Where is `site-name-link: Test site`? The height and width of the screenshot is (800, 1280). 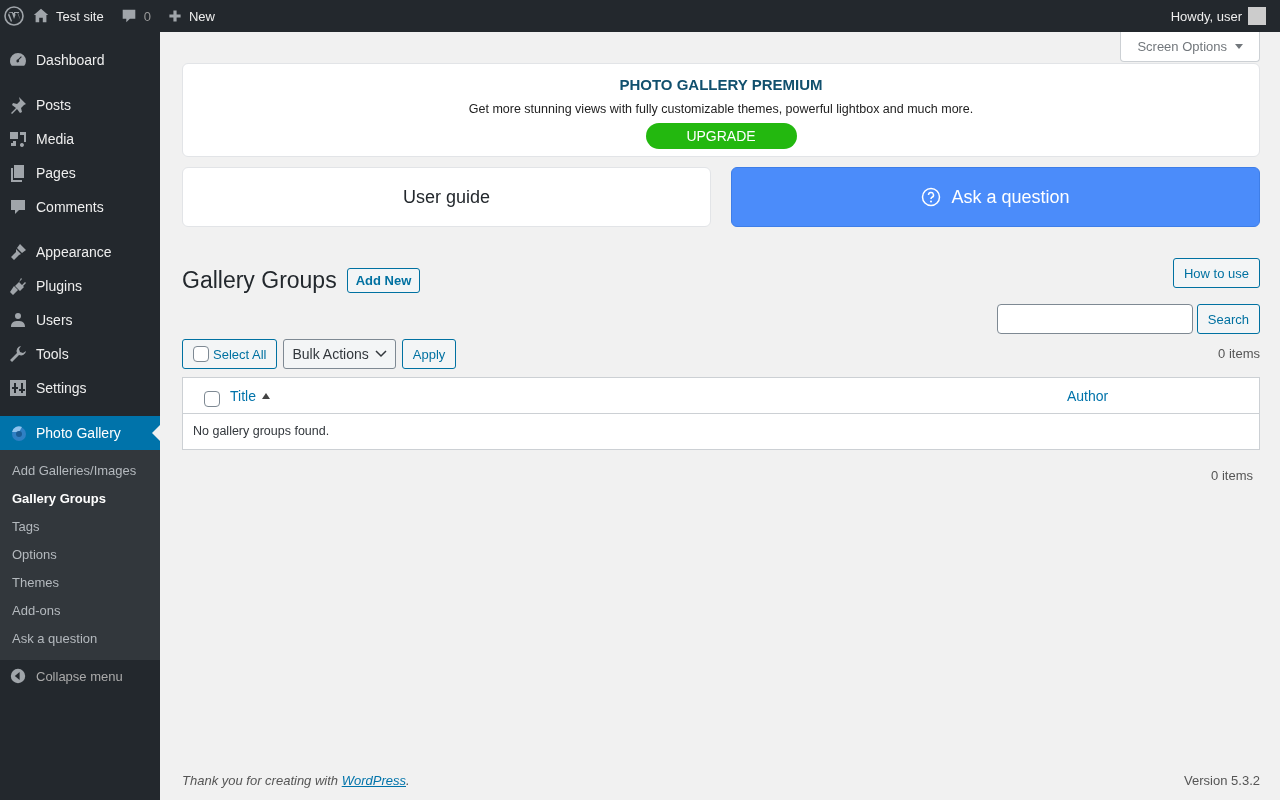 site-name-link: Test site is located at coordinates (68, 16).